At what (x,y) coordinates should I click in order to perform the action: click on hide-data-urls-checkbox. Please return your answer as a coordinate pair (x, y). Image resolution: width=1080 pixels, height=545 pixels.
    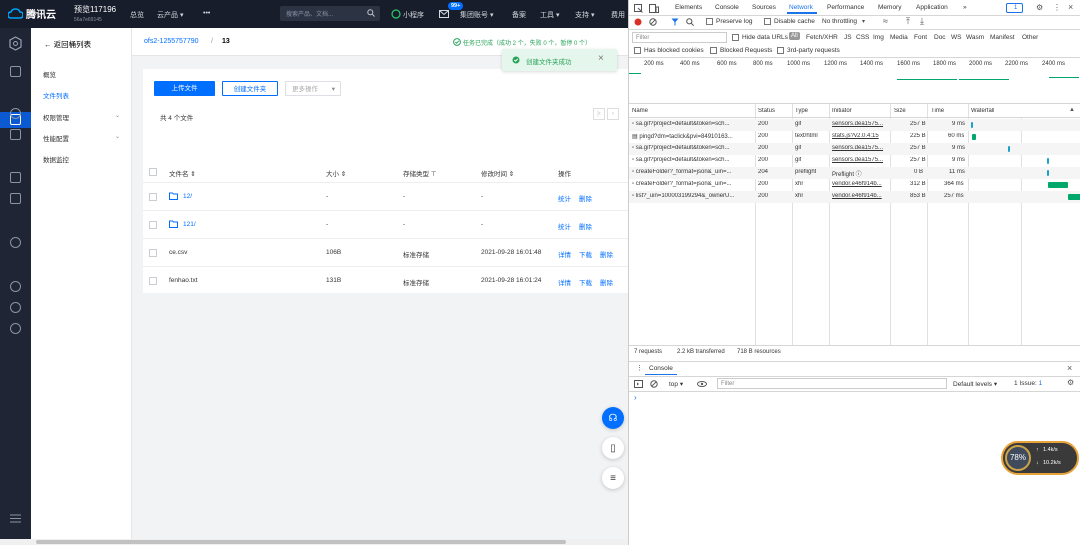
    Looking at the image, I should click on (735, 37).